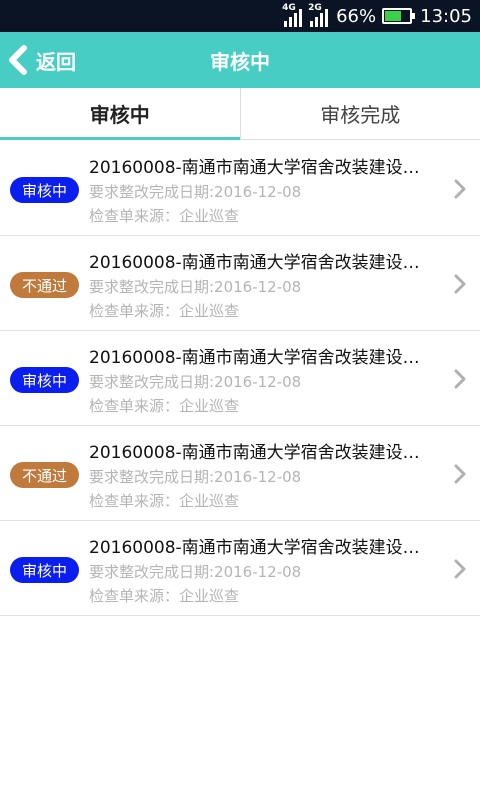 This screenshot has height=800, width=480. What do you see at coordinates (240, 16) in the screenshot?
I see `status-bar: 4G 2G 66% 13:05` at bounding box center [240, 16].